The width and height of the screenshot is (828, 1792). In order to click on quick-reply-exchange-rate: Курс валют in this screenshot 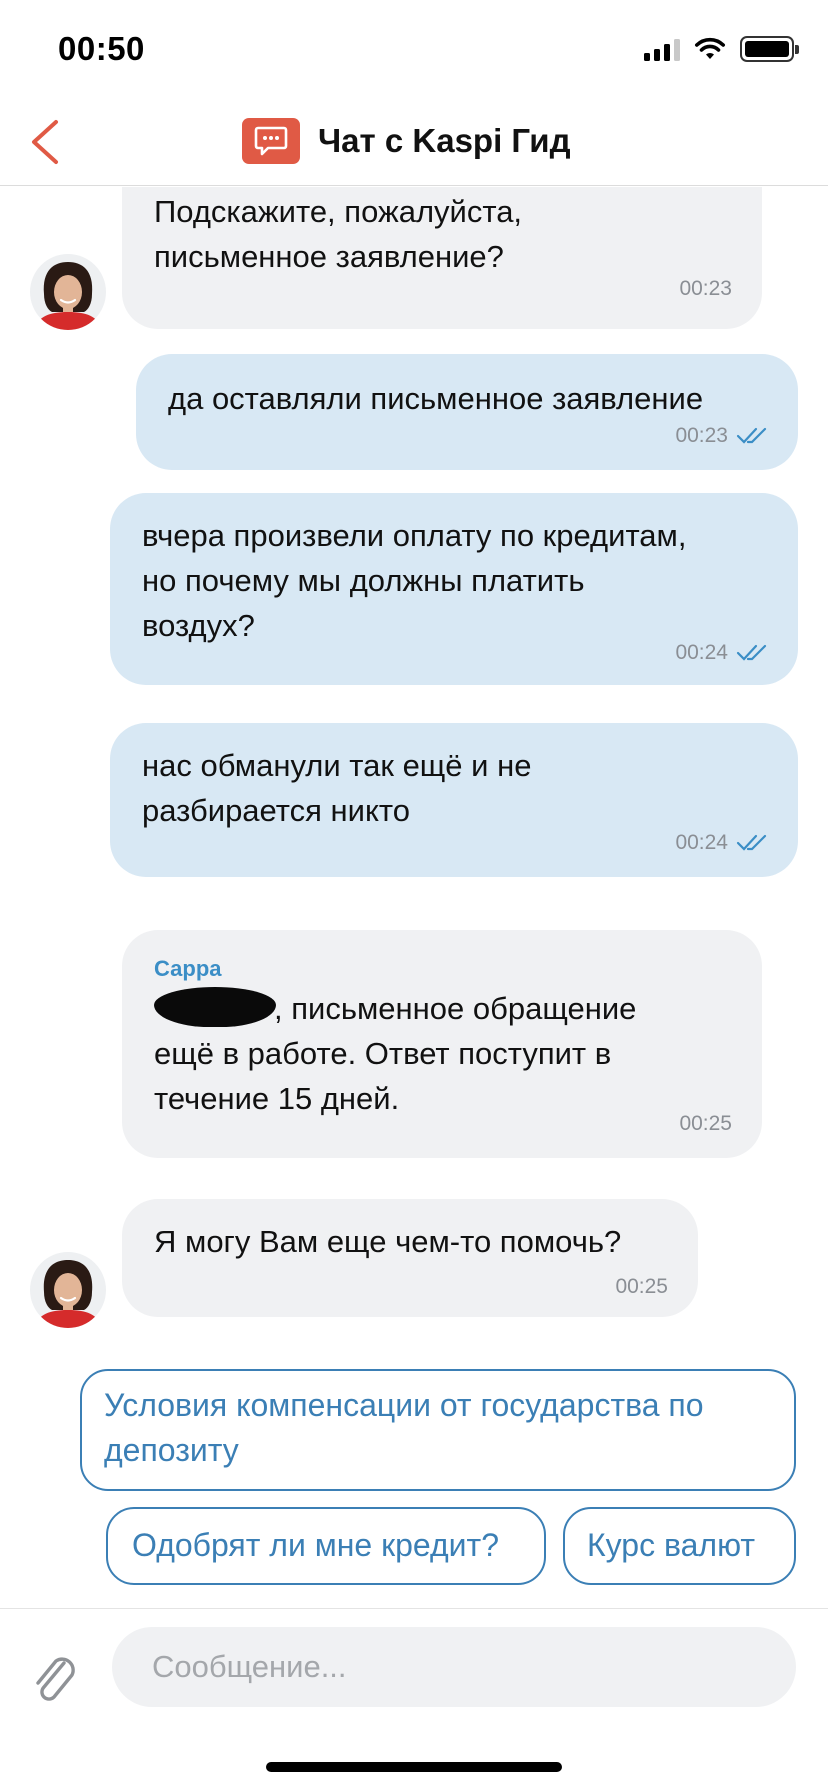, I will do `click(679, 1546)`.